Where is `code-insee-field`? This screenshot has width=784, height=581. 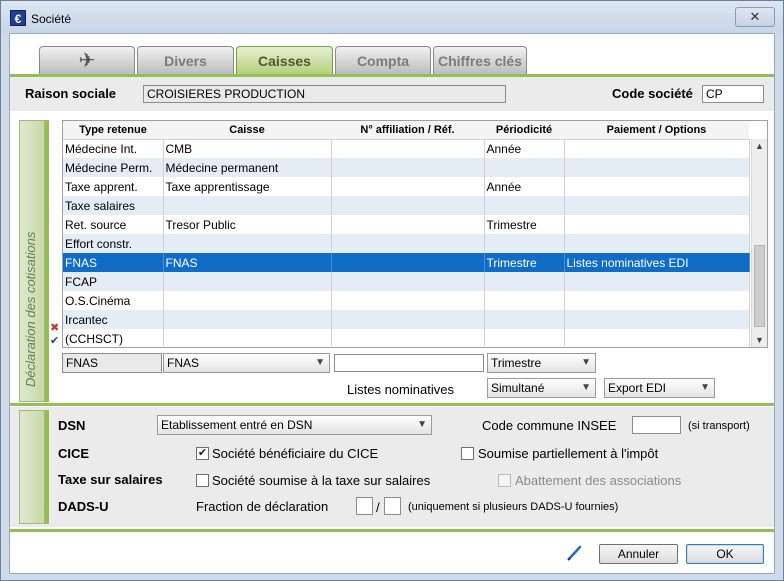
code-insee-field is located at coordinates (656, 425).